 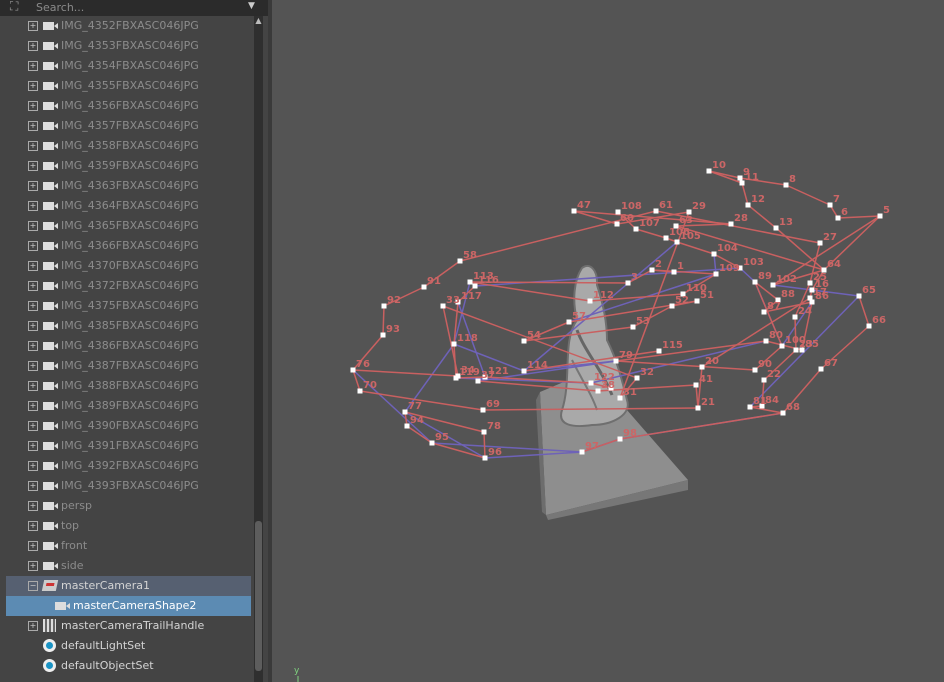 What do you see at coordinates (128, 486) in the screenshot?
I see `outliner-item: + IMG_4393FBXASC046JPG` at bounding box center [128, 486].